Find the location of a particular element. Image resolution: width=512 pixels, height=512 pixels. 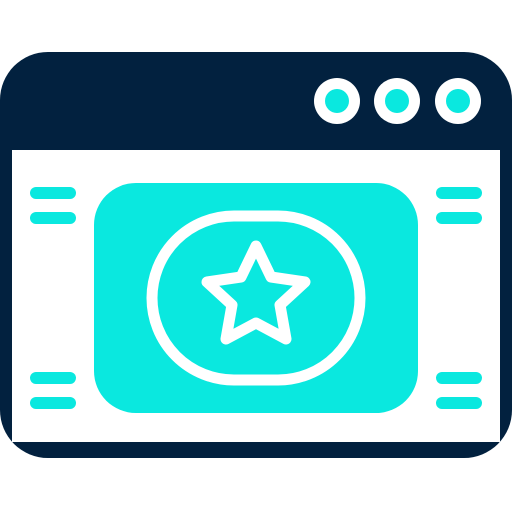

window-controls is located at coordinates (397, 101).